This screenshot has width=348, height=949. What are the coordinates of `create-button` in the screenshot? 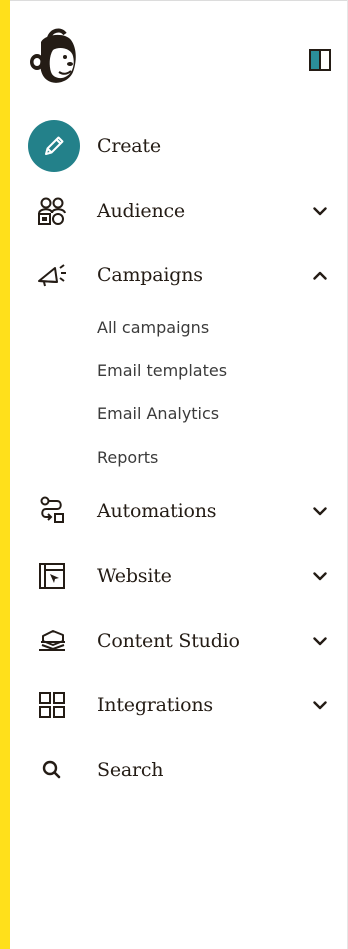 It's located at (54, 146).